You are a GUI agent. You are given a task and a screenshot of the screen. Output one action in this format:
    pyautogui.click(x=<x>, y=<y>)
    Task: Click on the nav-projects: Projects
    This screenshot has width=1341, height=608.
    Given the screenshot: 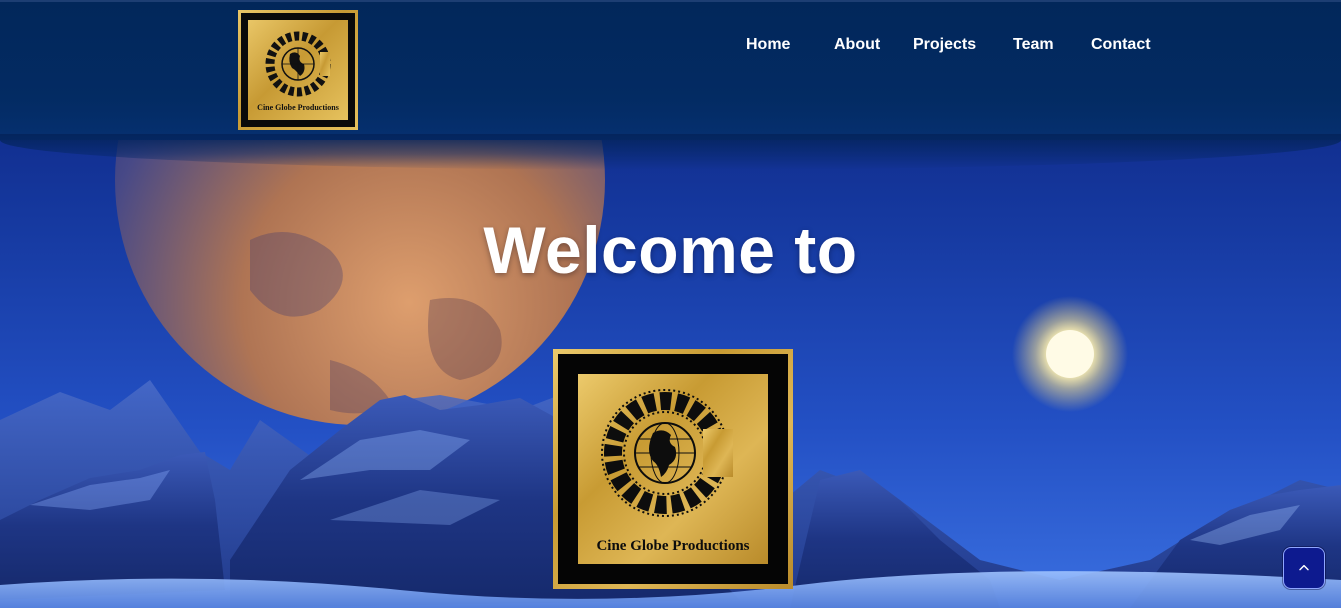 What is the action you would take?
    pyautogui.click(x=944, y=45)
    